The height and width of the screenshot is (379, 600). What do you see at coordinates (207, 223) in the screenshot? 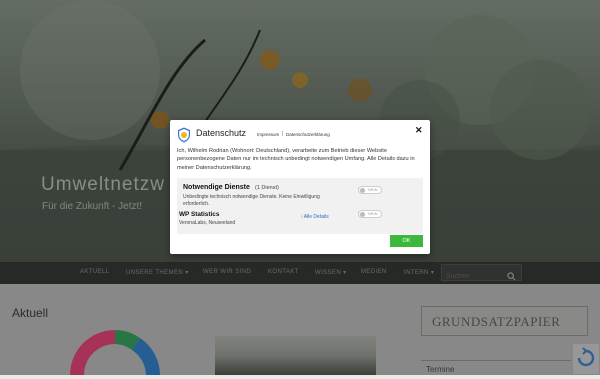
I see `service-vendor: VeronaLabs, Neuseeland` at bounding box center [207, 223].